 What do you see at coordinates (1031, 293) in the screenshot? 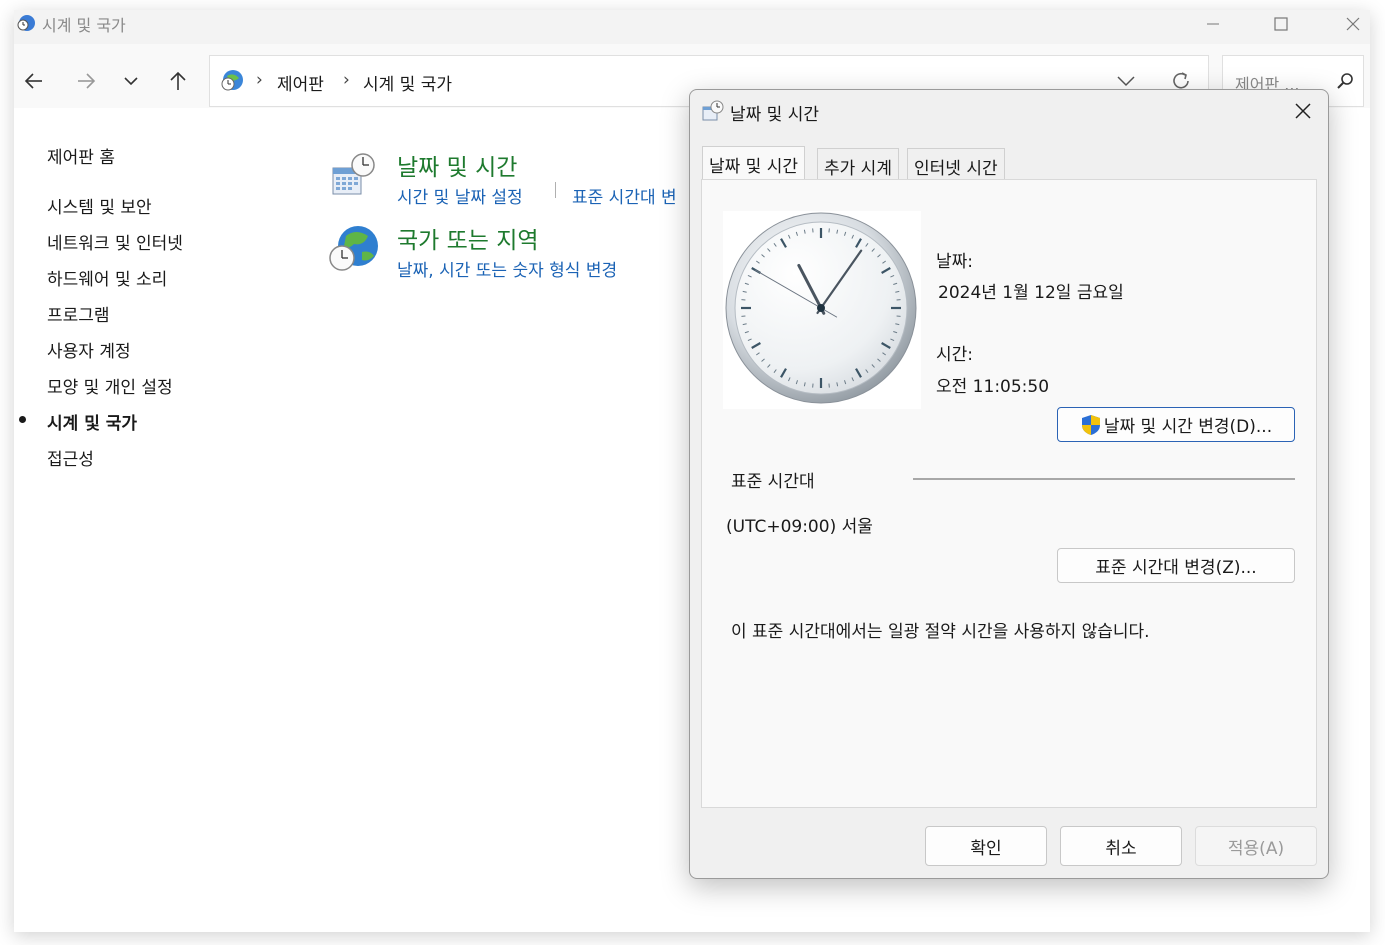
I see `date-value: 2024년 1월 12일 금요일` at bounding box center [1031, 293].